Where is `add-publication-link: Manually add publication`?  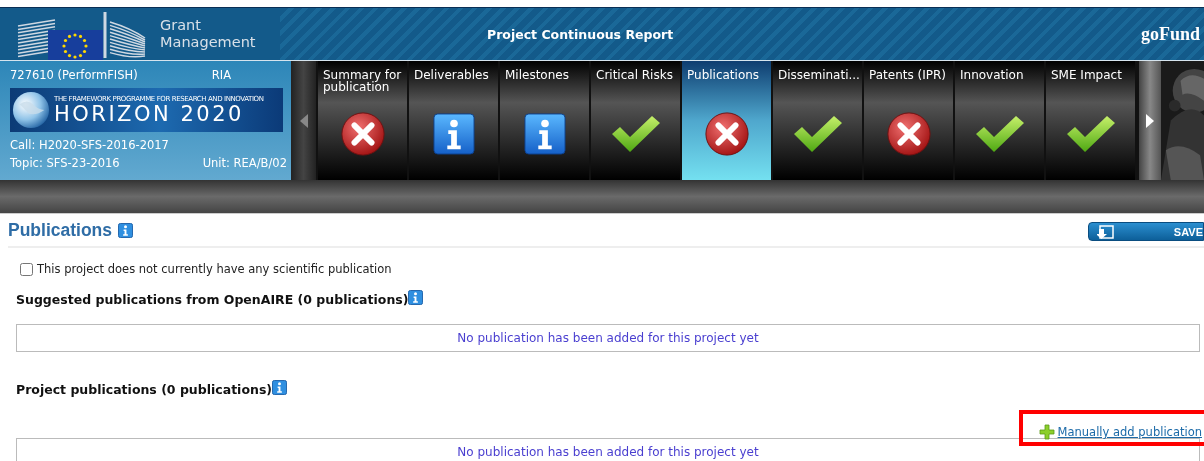 add-publication-link: Manually add publication is located at coordinates (1129, 432).